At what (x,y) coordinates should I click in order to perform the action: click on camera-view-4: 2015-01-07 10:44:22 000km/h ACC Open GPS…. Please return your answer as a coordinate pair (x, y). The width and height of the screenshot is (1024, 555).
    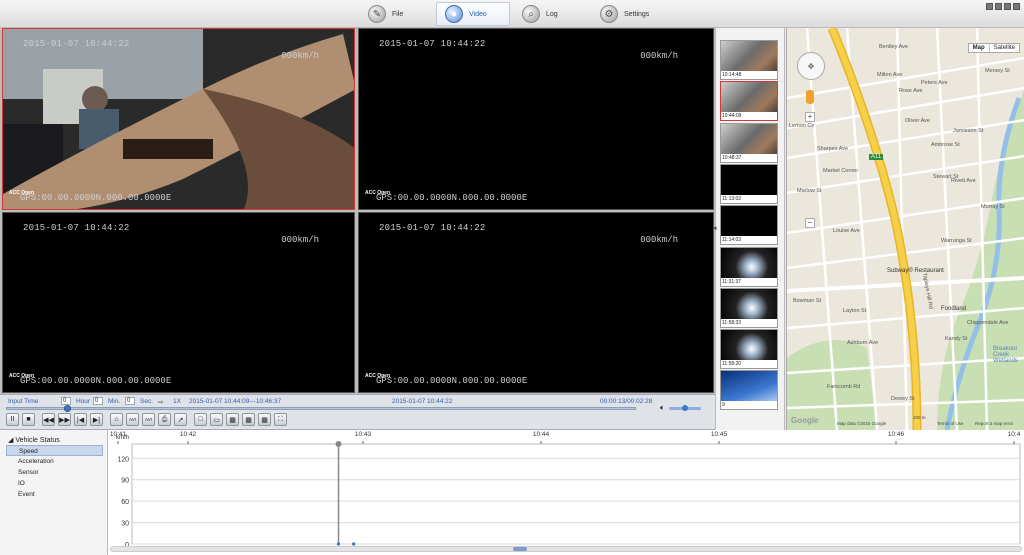
    Looking at the image, I should click on (536, 302).